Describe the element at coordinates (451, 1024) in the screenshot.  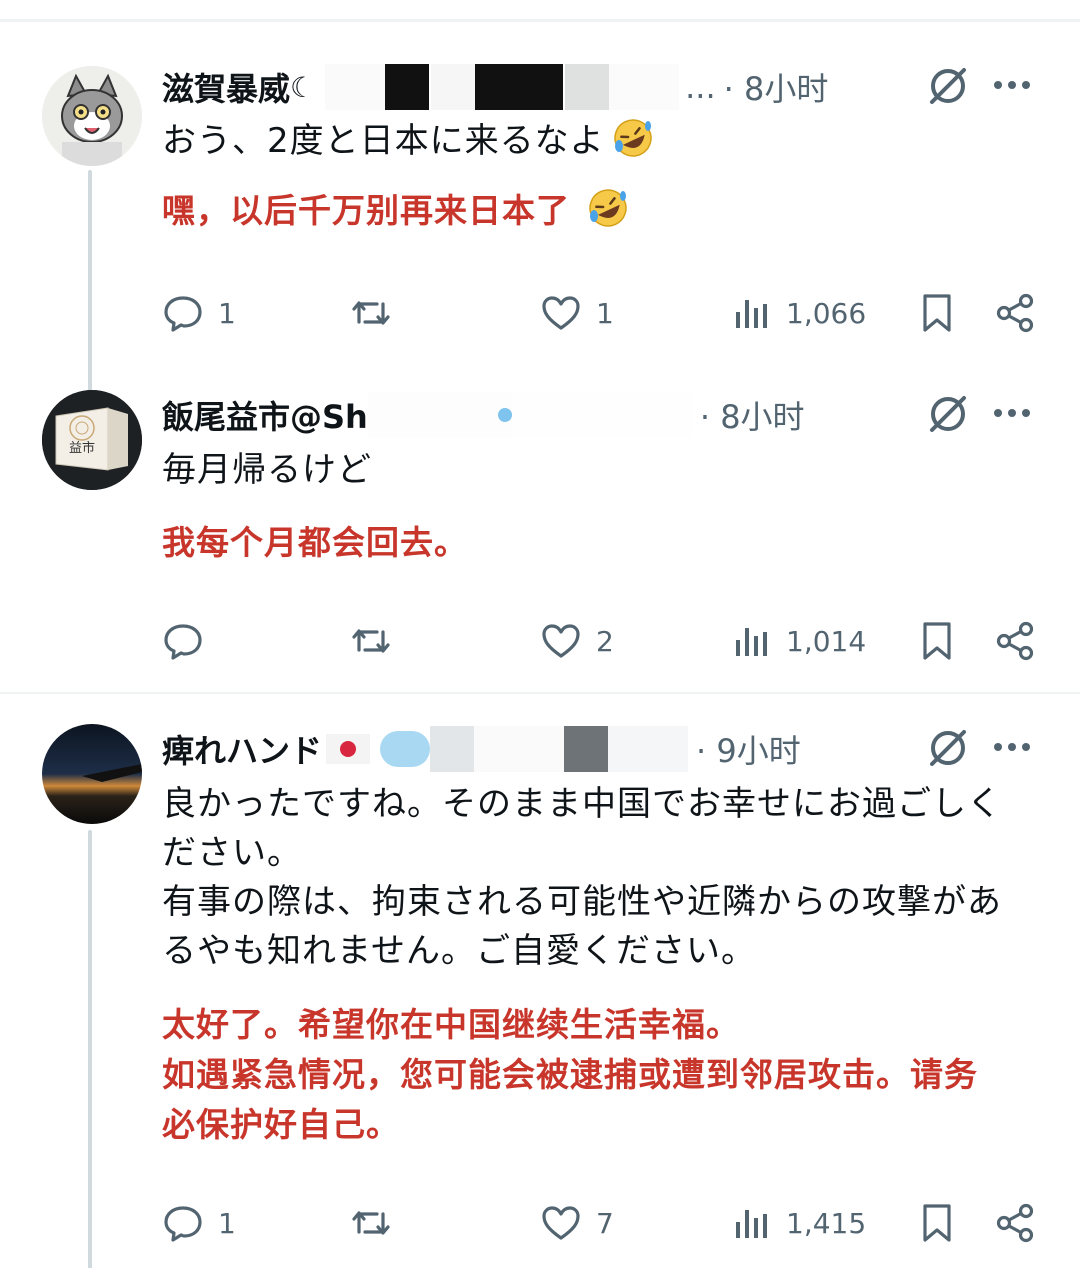
I see `translation-line: 太好了。希望你在中国继续生活幸福。` at that location.